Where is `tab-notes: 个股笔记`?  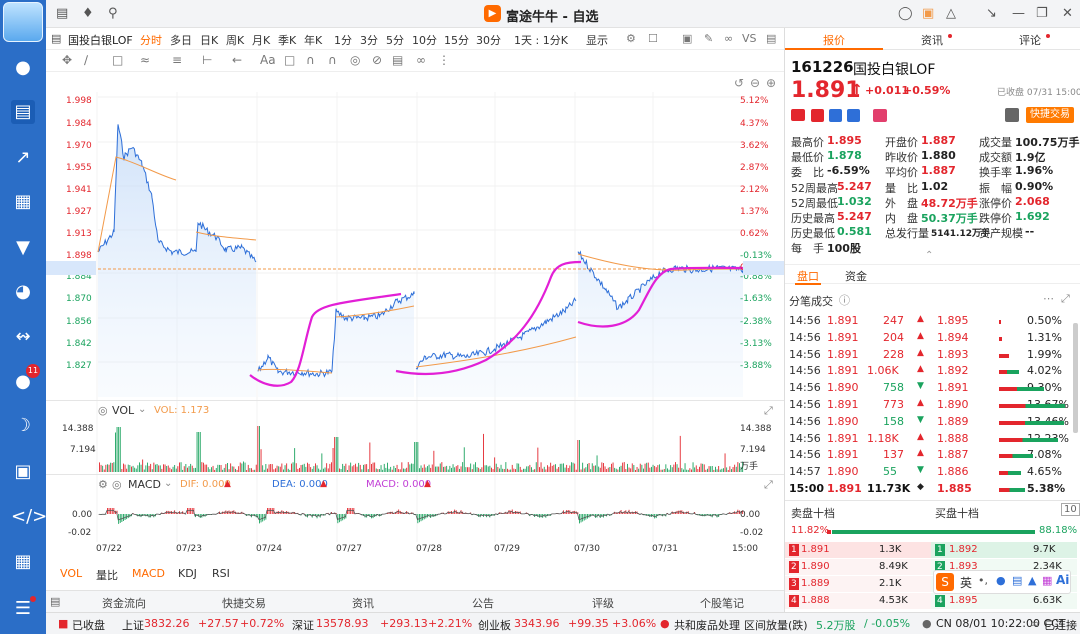
tab-notes: 个股笔记 is located at coordinates (722, 603).